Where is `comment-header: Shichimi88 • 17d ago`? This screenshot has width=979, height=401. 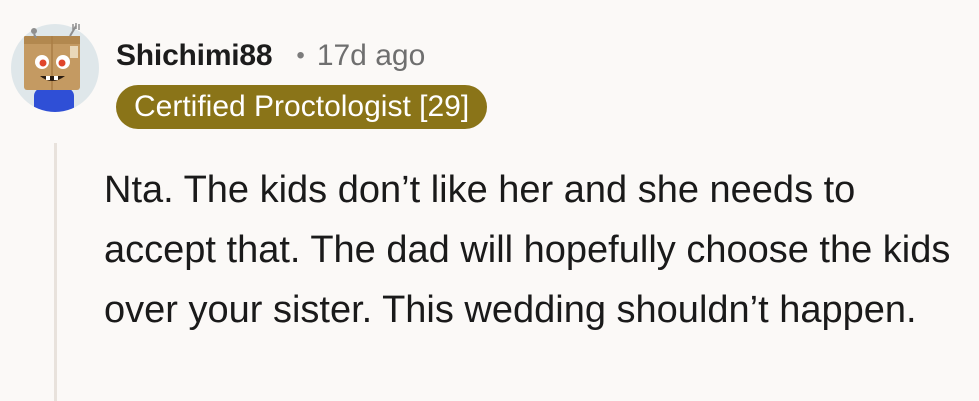
comment-header: Shichimi88 • 17d ago is located at coordinates (270, 56).